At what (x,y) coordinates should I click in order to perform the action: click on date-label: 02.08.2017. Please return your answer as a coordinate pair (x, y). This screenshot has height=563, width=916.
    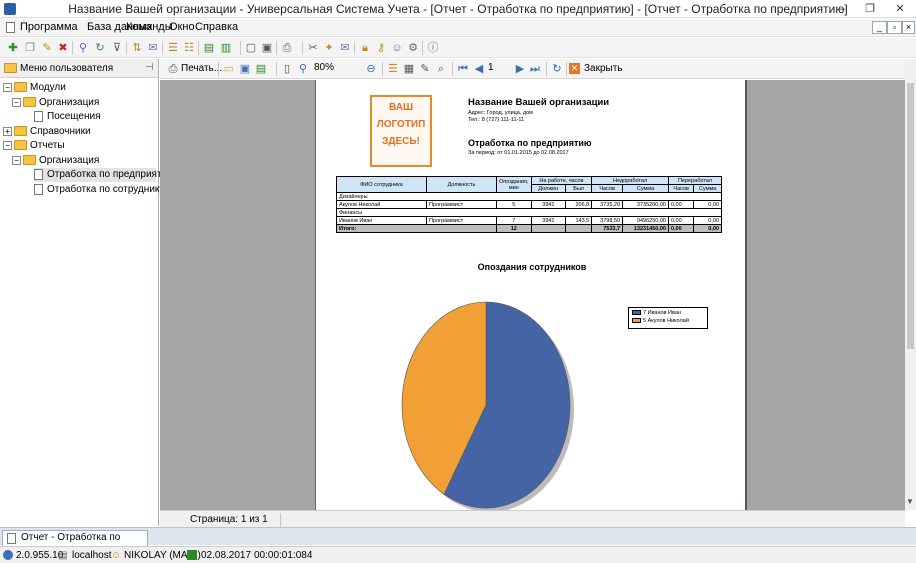
    Looking at the image, I should click on (226, 555).